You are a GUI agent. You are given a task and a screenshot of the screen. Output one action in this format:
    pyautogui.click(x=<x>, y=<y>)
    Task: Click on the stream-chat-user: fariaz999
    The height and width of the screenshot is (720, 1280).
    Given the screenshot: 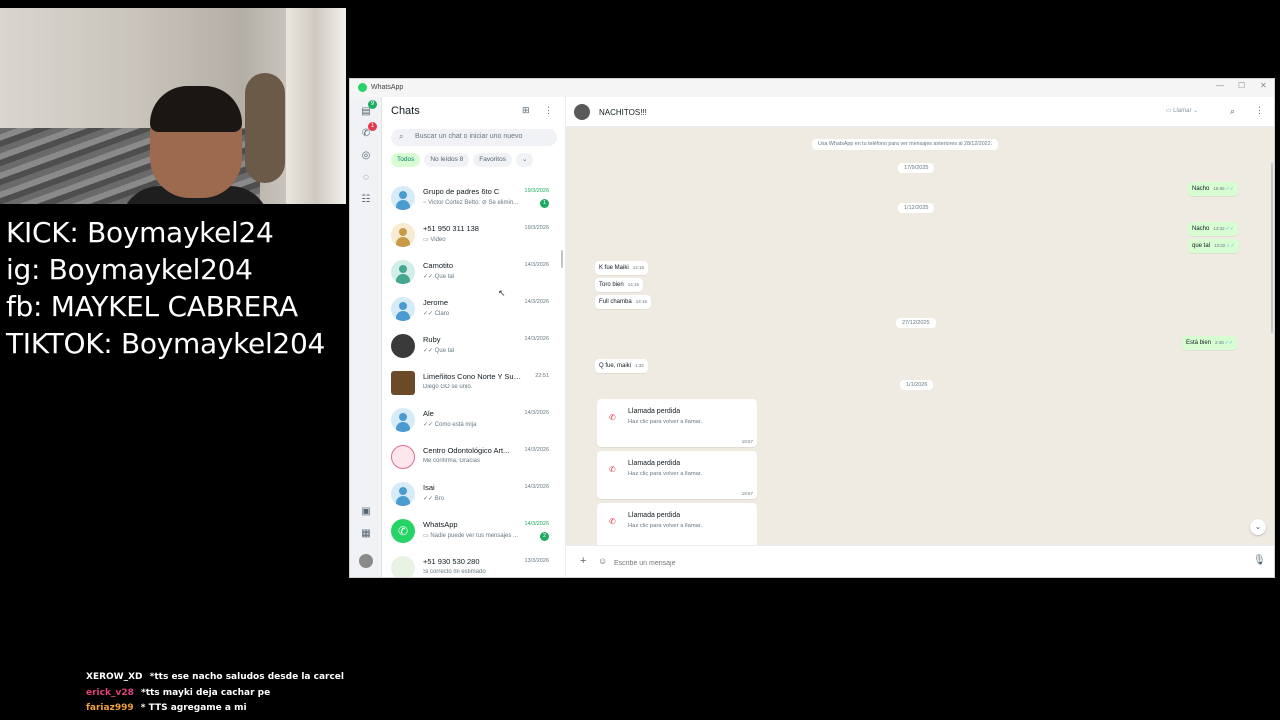 What is the action you would take?
    pyautogui.click(x=110, y=708)
    